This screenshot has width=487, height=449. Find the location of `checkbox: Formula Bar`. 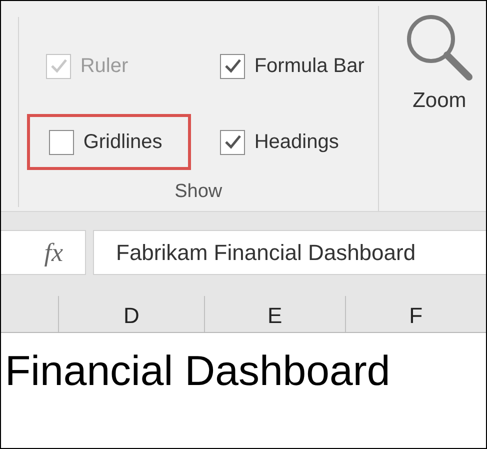

checkbox: Formula Bar is located at coordinates (288, 66).